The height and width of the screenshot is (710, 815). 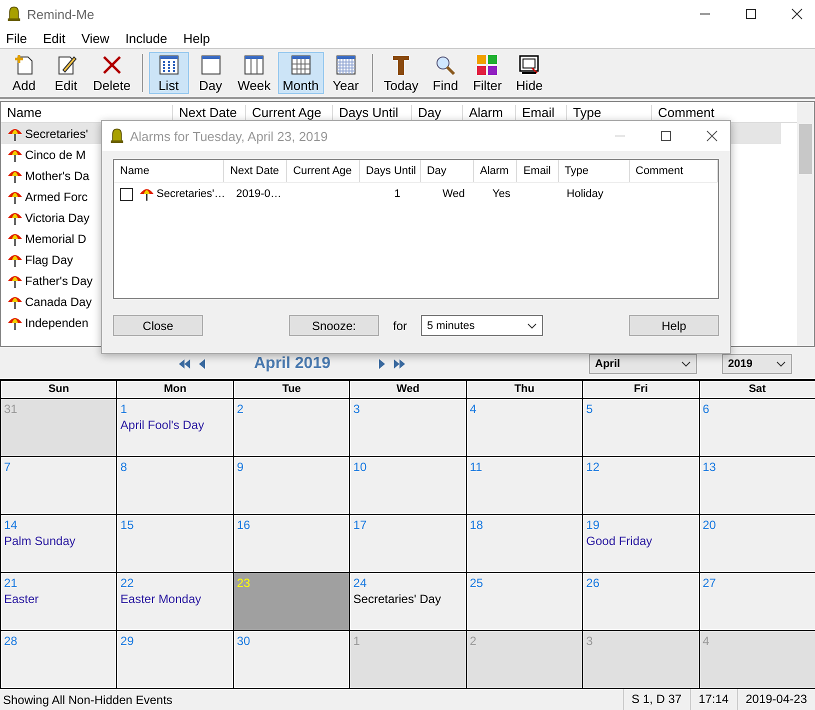 What do you see at coordinates (60, 14) in the screenshot?
I see `window-title: Remind-Me` at bounding box center [60, 14].